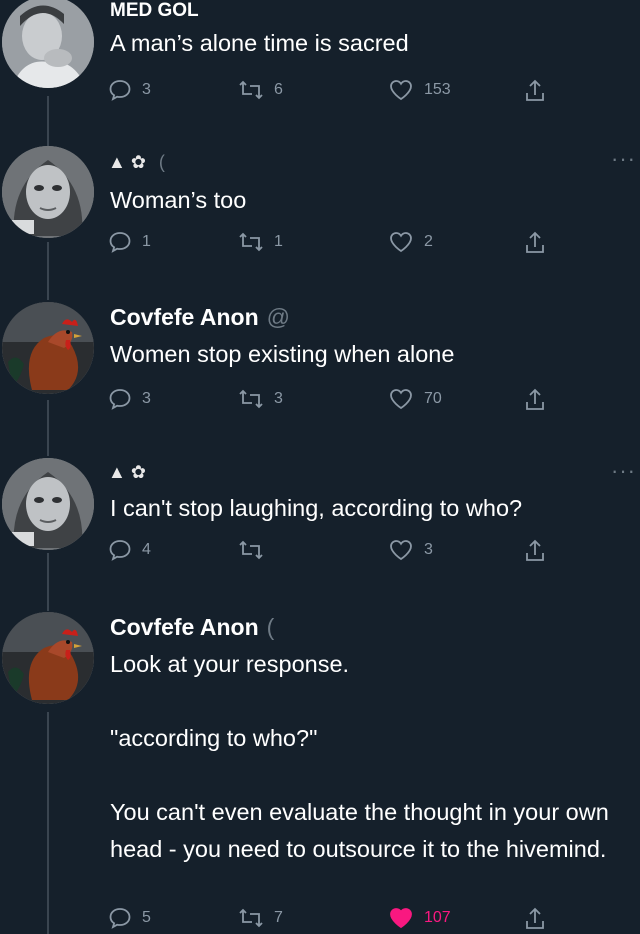 The height and width of the screenshot is (934, 640). Describe the element at coordinates (278, 917) in the screenshot. I see `retweet-count: 7` at that location.